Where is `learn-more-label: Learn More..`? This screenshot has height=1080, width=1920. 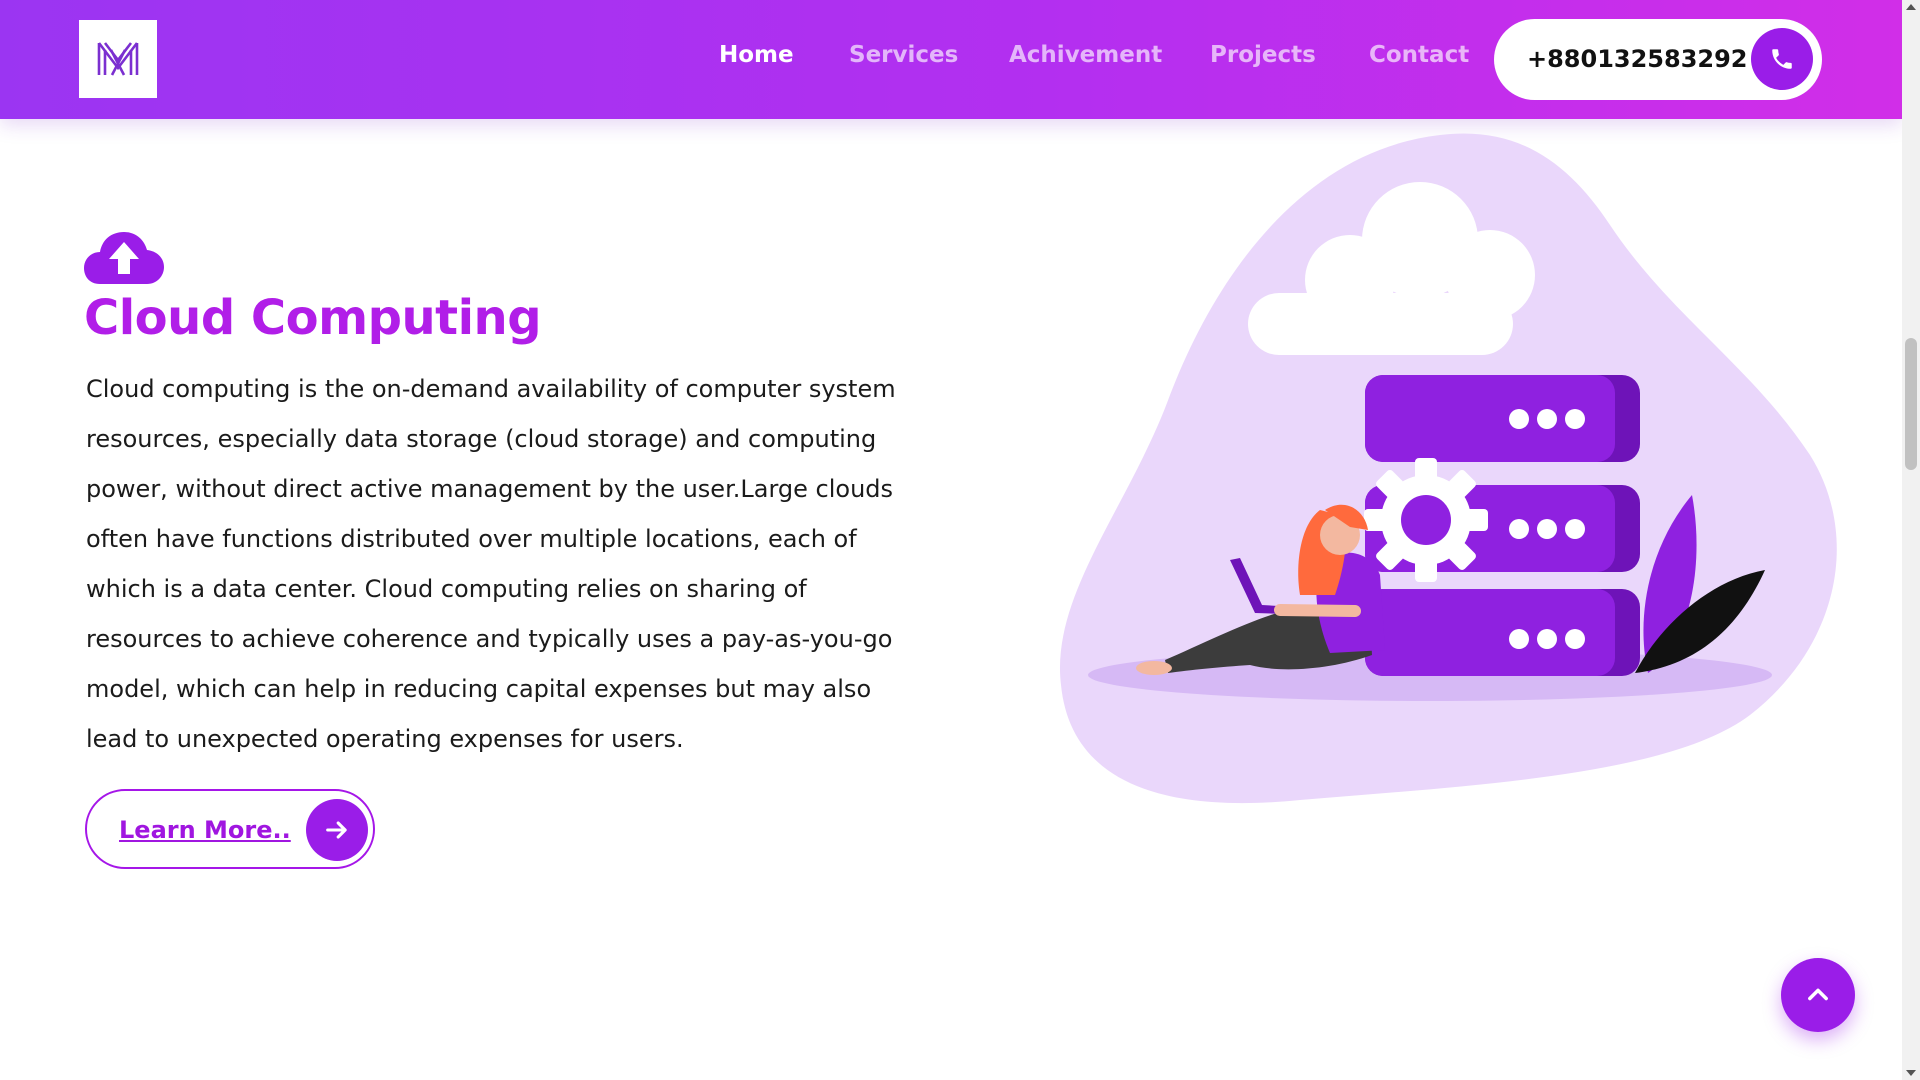
learn-more-label: Learn More.. is located at coordinates (205, 830).